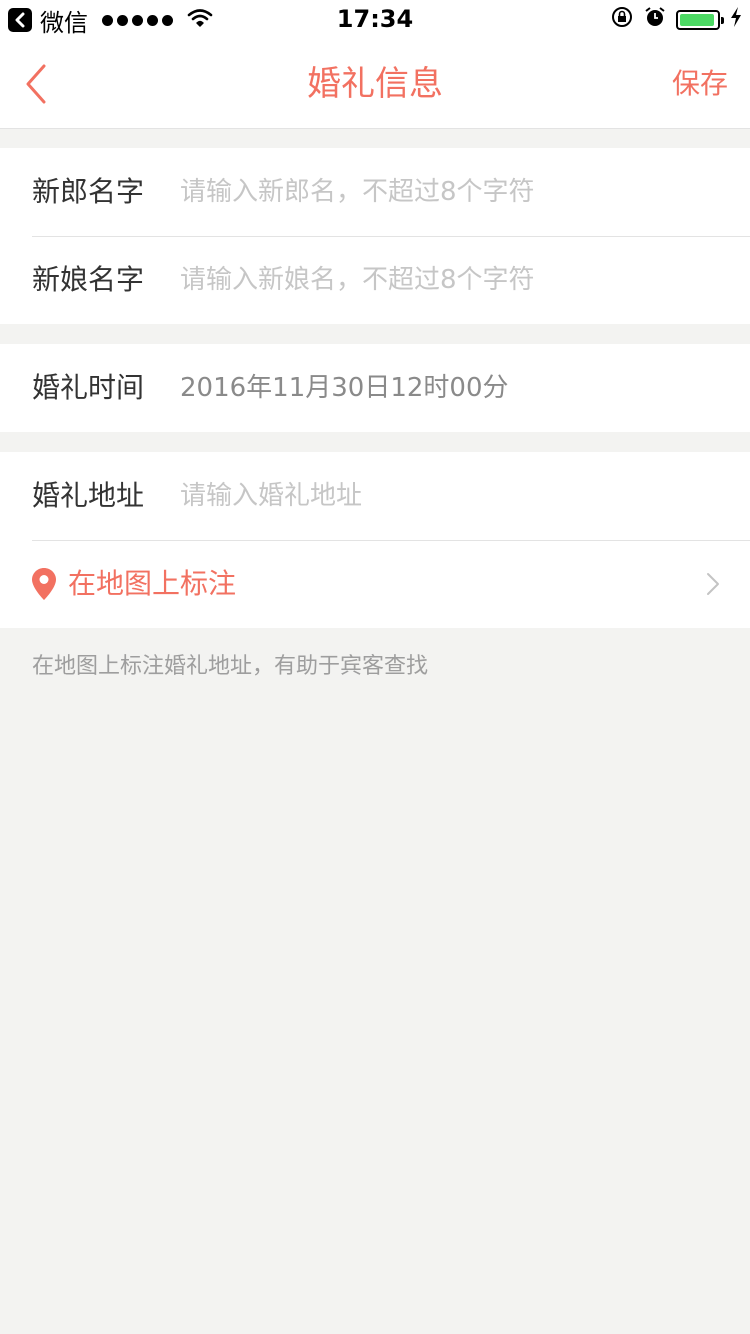  I want to click on alarm-icon, so click(655, 20).